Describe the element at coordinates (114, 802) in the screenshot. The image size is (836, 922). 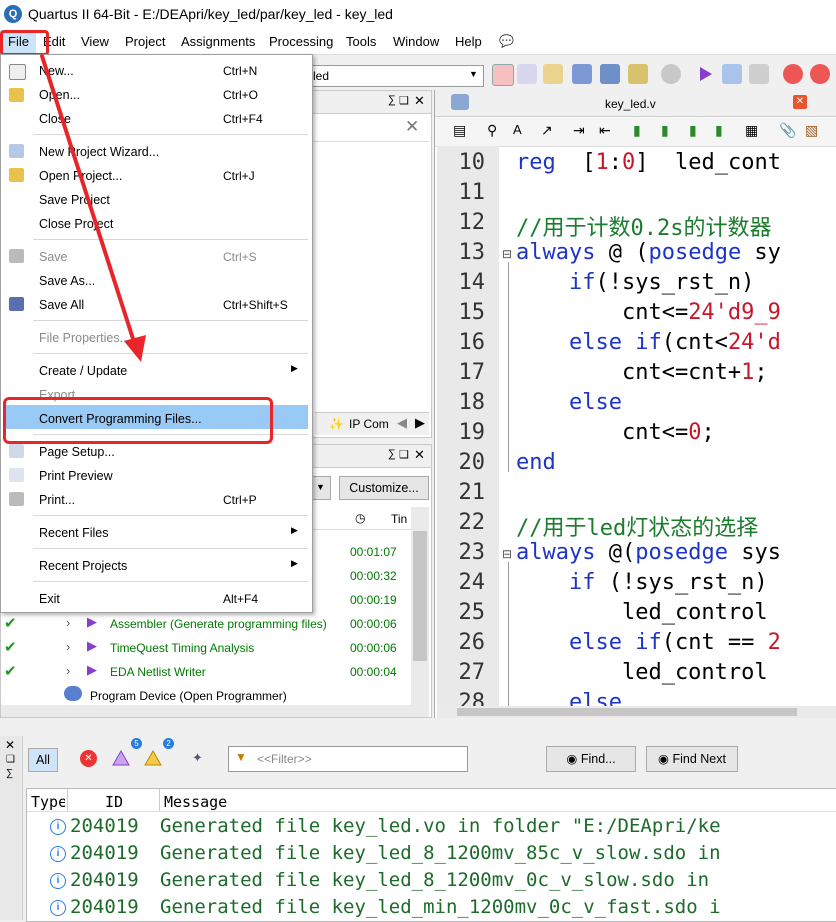
I see `col-id: ID` at that location.